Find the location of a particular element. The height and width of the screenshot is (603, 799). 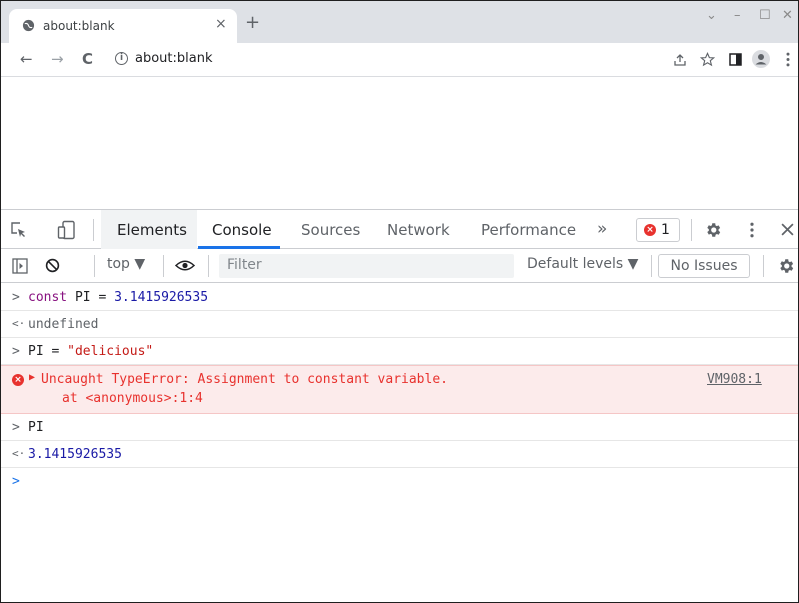

tab-strip: about:blank × + ⌄ – ☐ ✕ is located at coordinates (399, 22).